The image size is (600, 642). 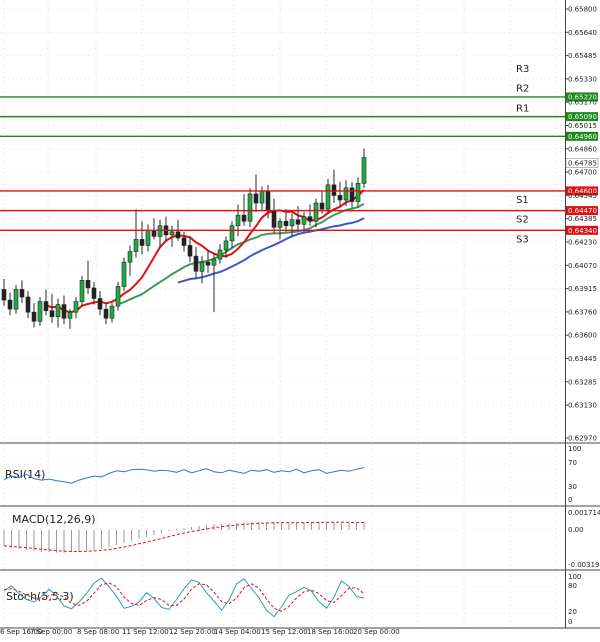 I want to click on stoch-tick: 0, so click(x=570, y=622).